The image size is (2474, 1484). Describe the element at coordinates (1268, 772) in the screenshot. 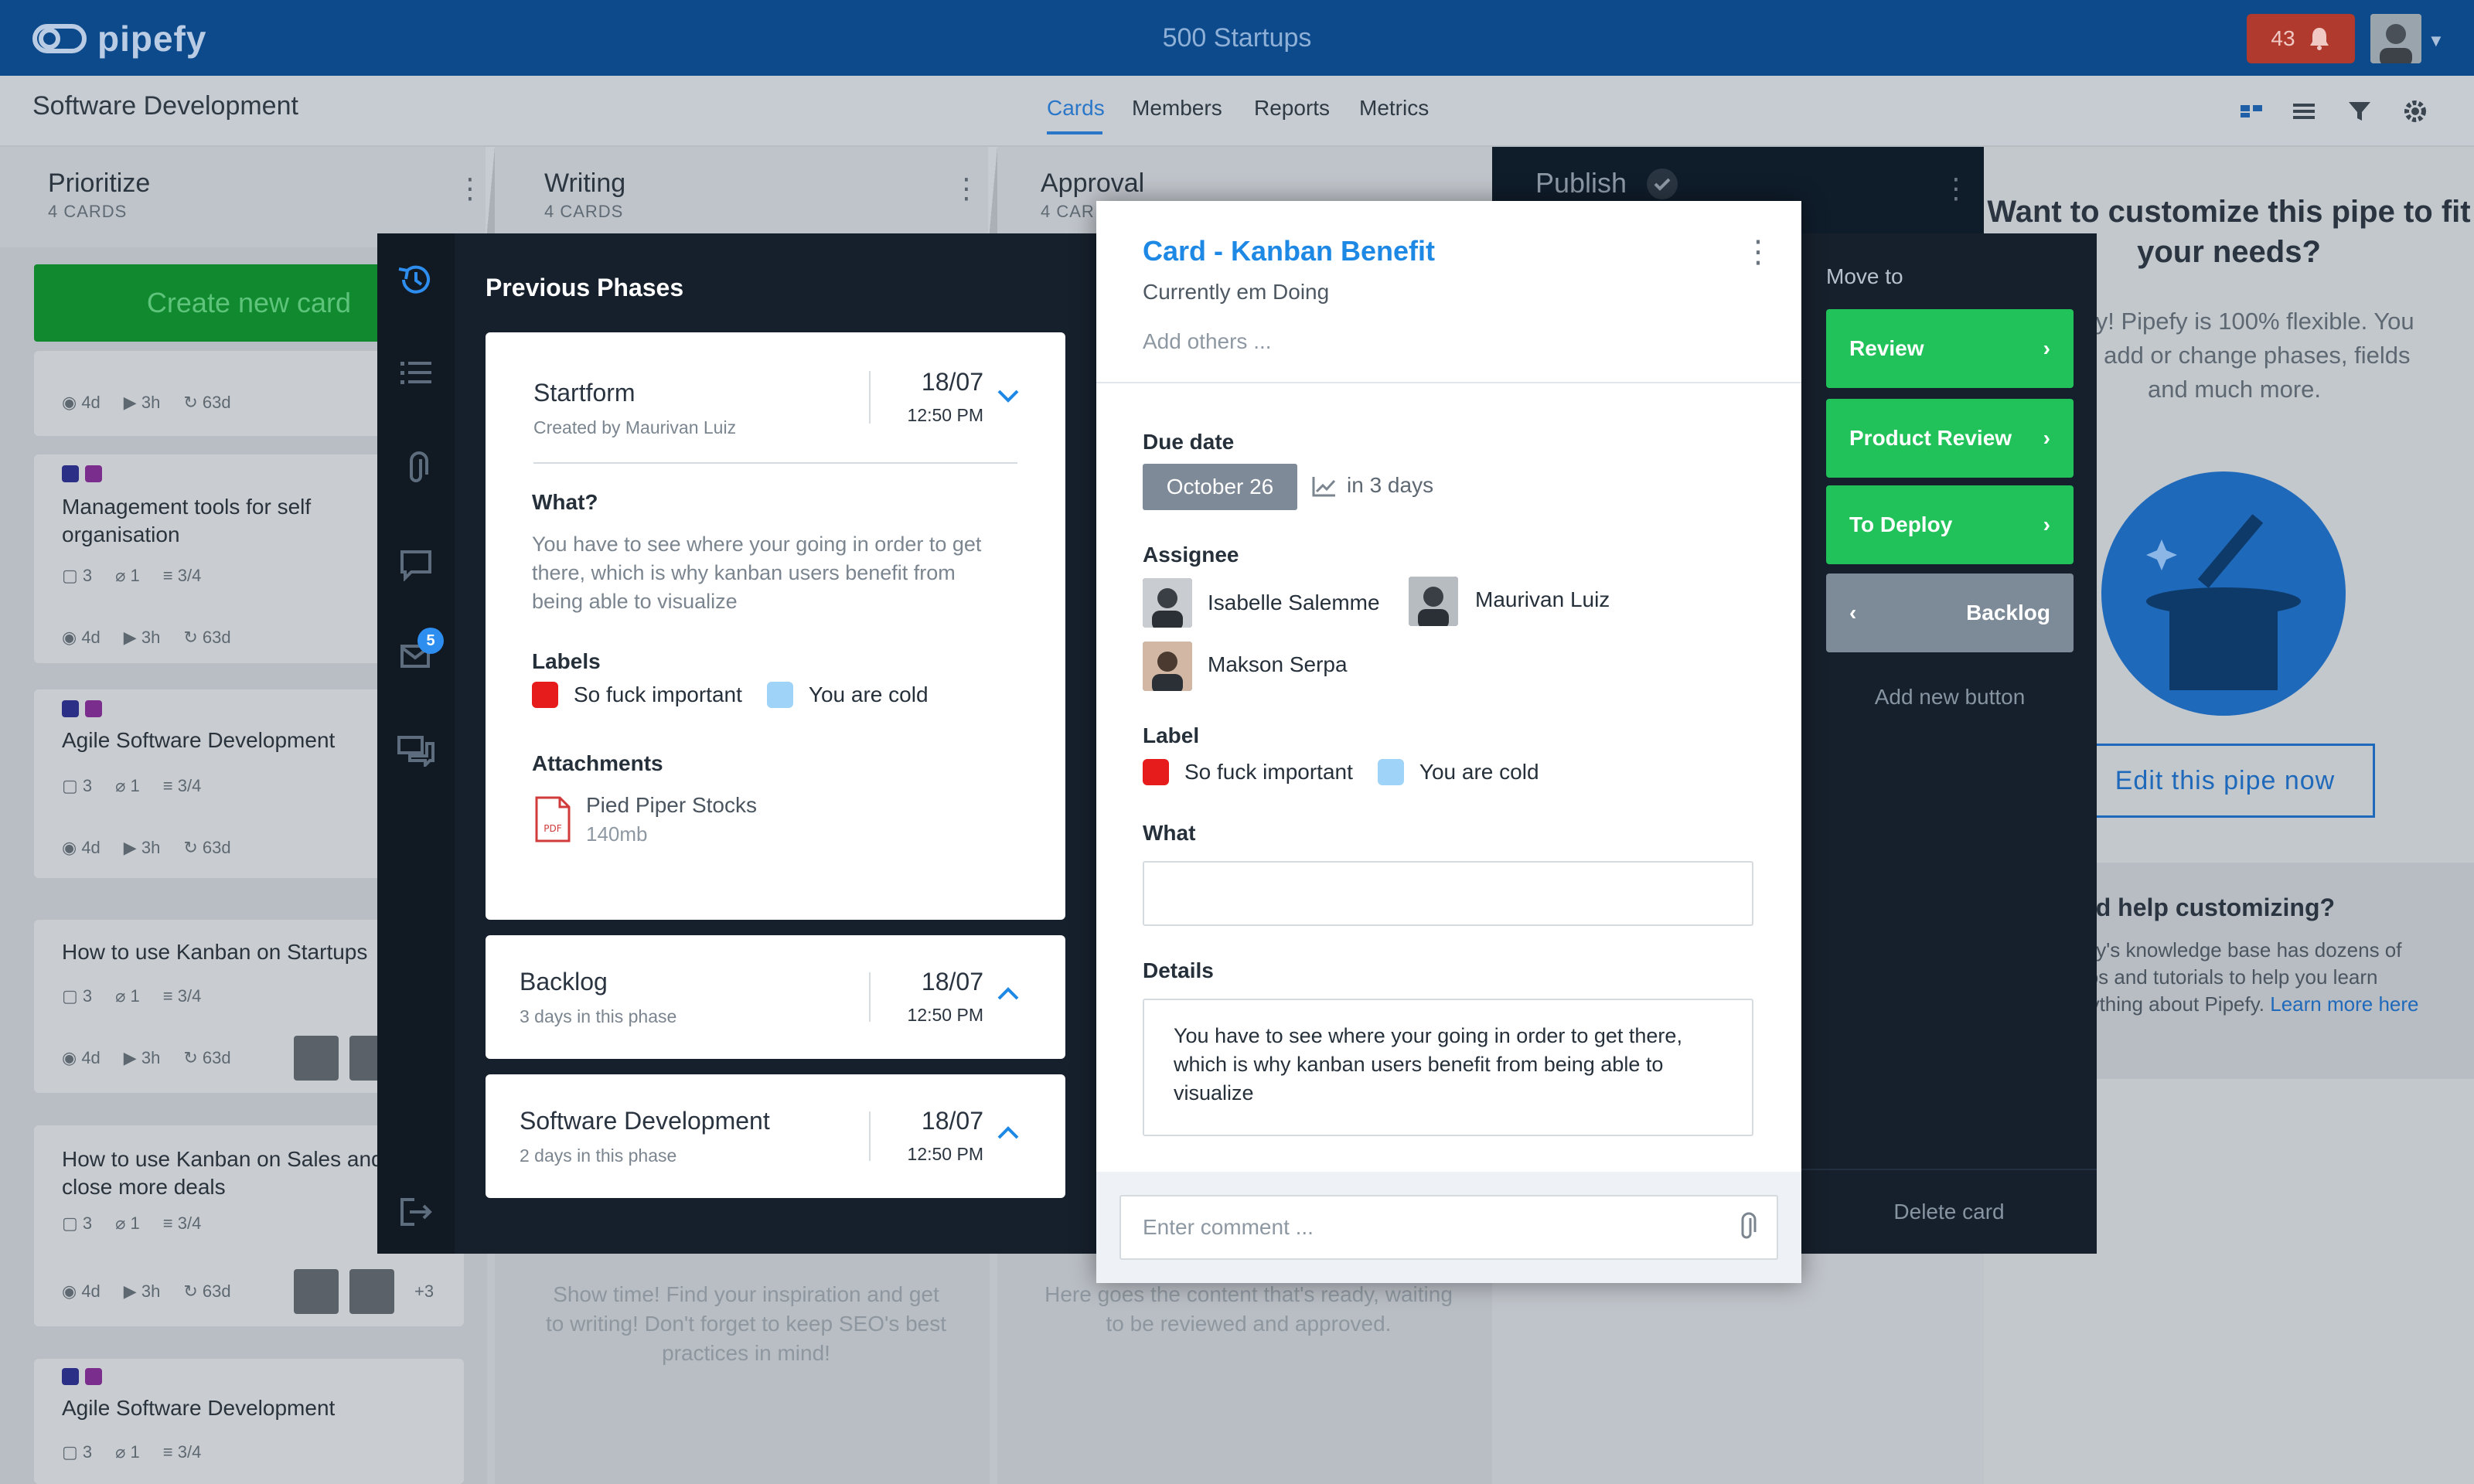

I see `label-text: So fuck important` at that location.